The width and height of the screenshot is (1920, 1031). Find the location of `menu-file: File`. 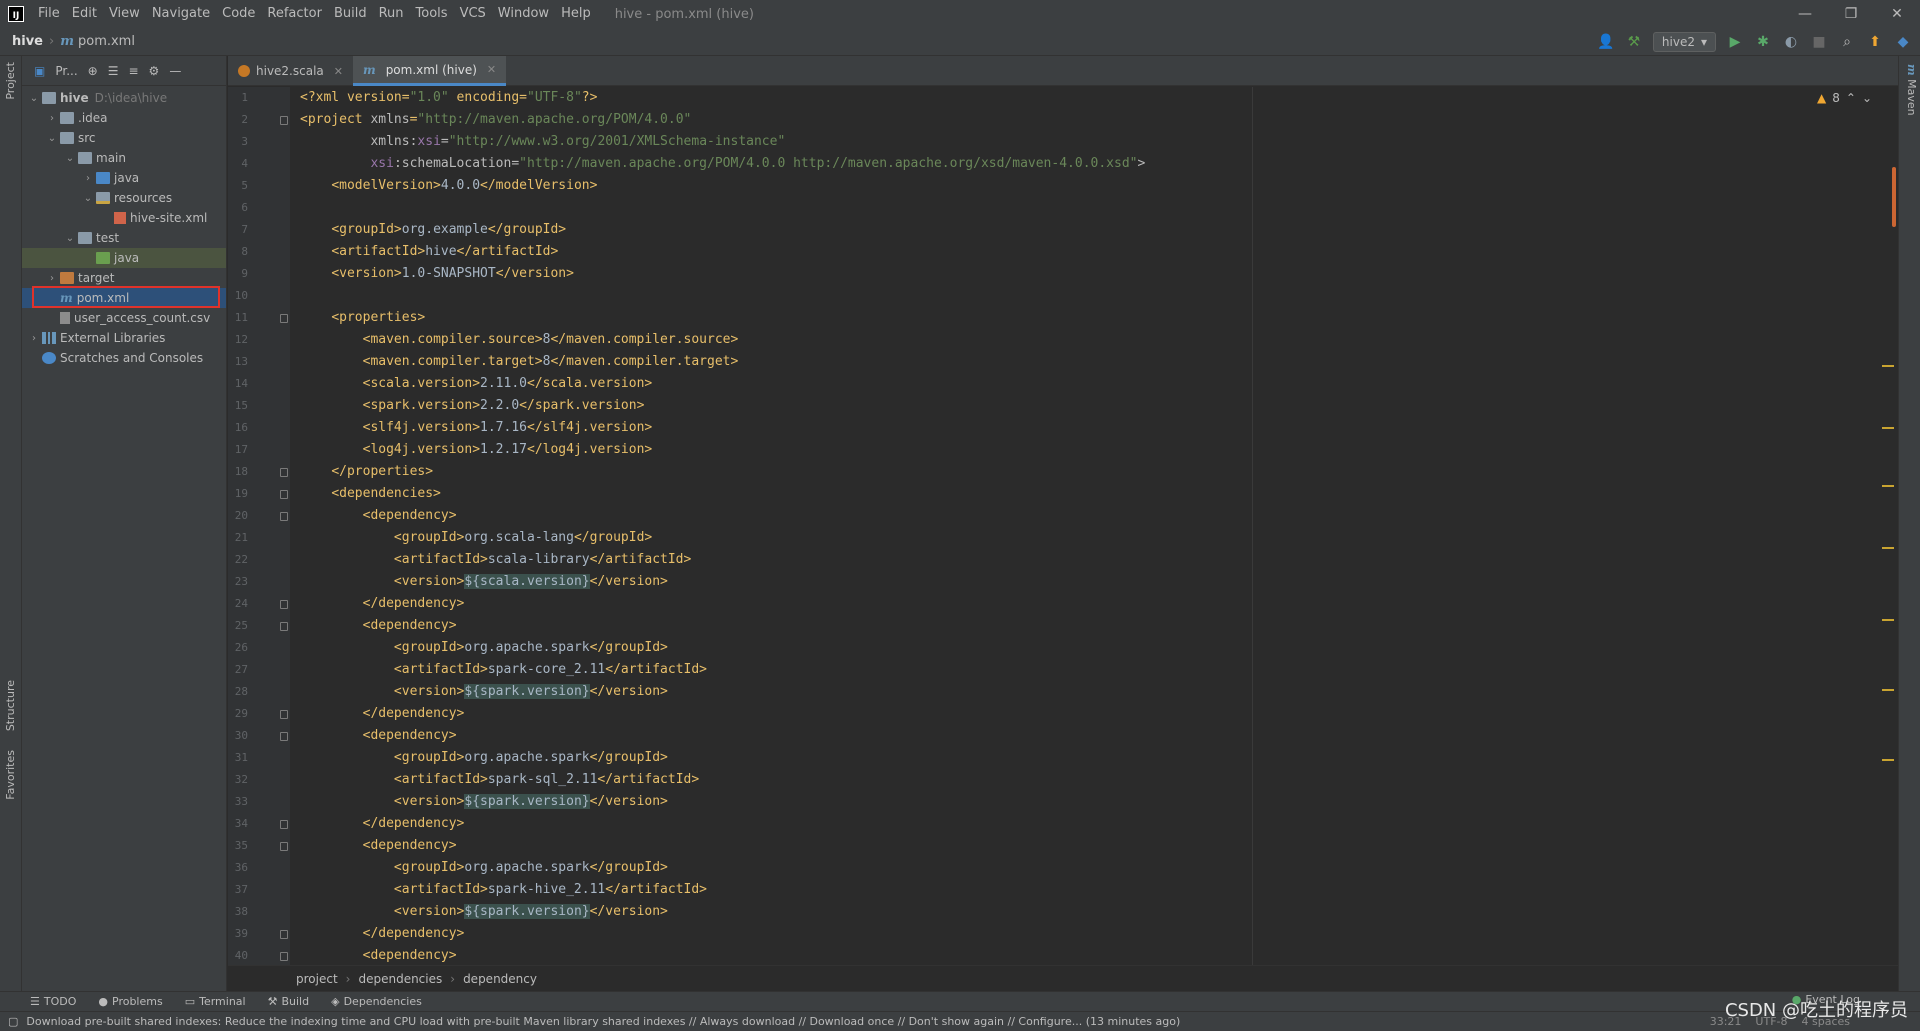

menu-file: File is located at coordinates (49, 14).